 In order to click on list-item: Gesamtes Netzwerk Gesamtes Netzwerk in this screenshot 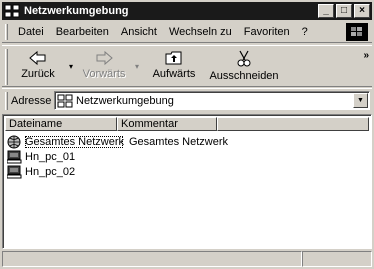, I will do `click(117, 141)`.